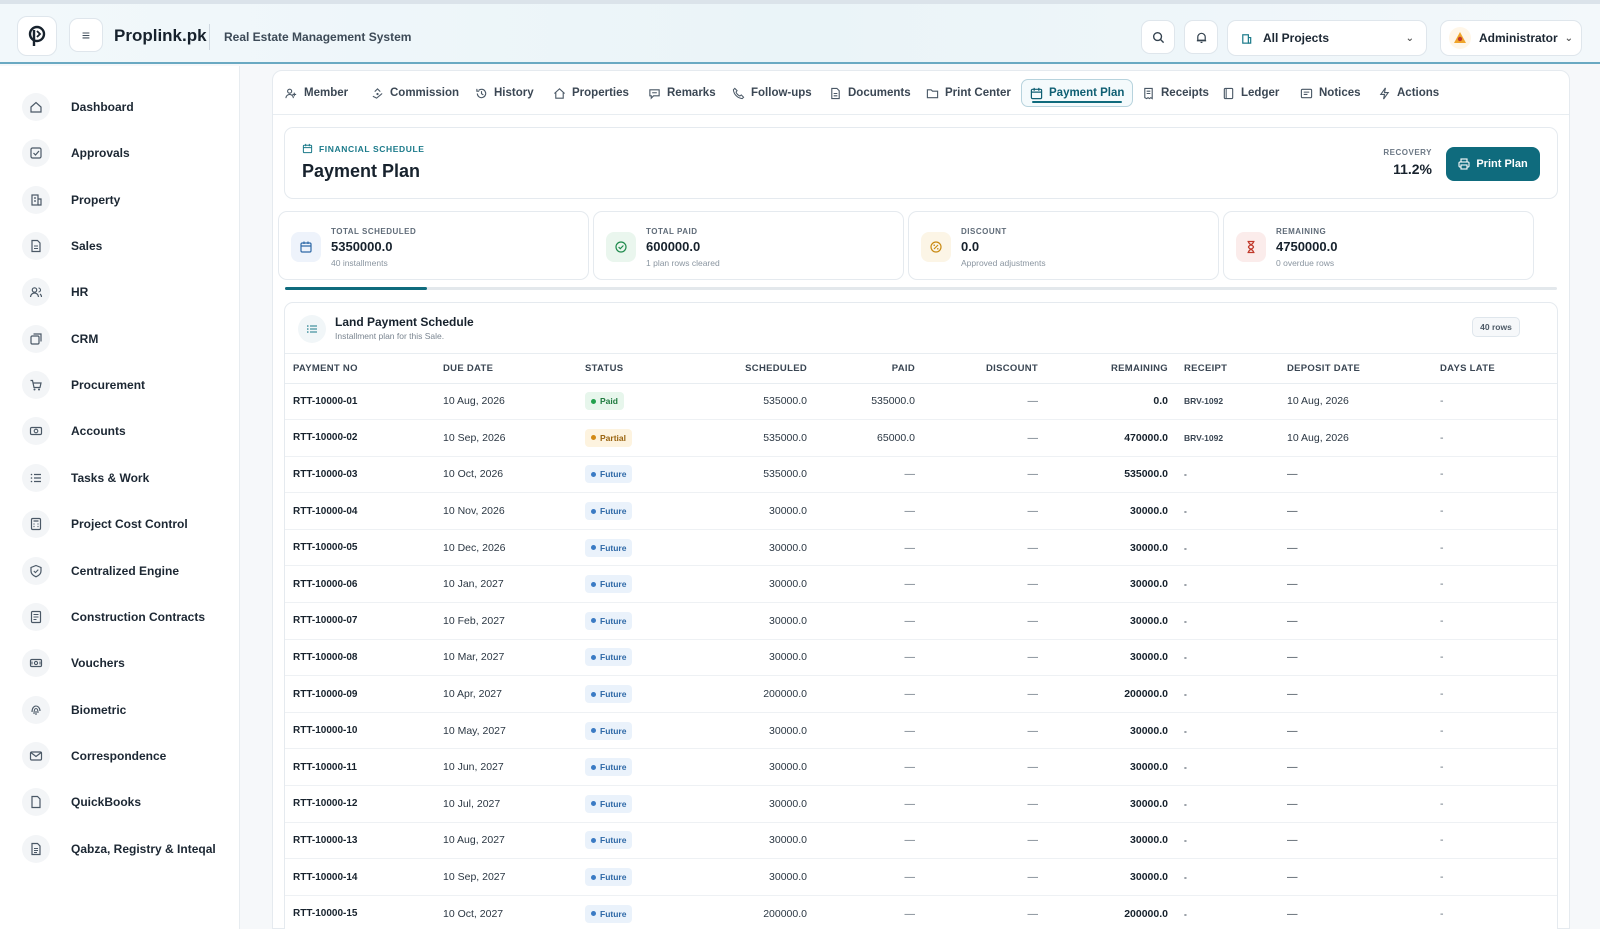 The image size is (1600, 929). Describe the element at coordinates (1408, 93) in the screenshot. I see `tab-actions: Actions` at that location.